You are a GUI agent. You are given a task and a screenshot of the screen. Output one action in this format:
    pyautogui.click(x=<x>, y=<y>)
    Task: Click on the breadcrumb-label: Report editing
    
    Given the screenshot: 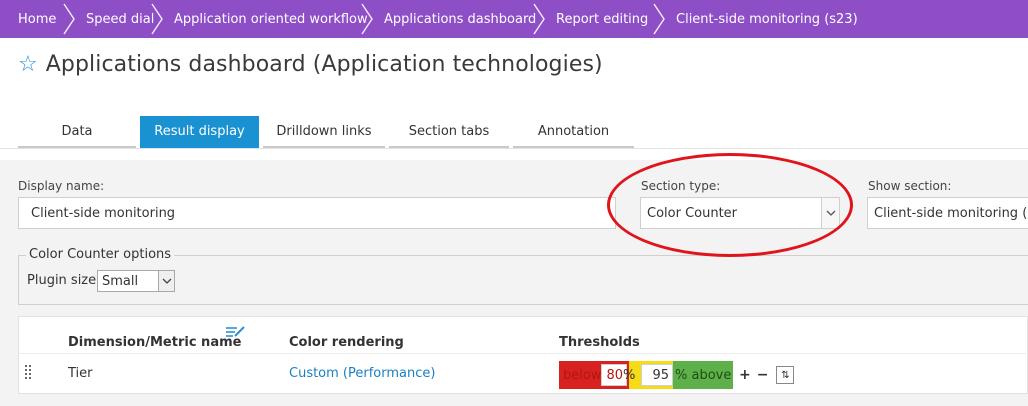 What is the action you would take?
    pyautogui.click(x=602, y=19)
    